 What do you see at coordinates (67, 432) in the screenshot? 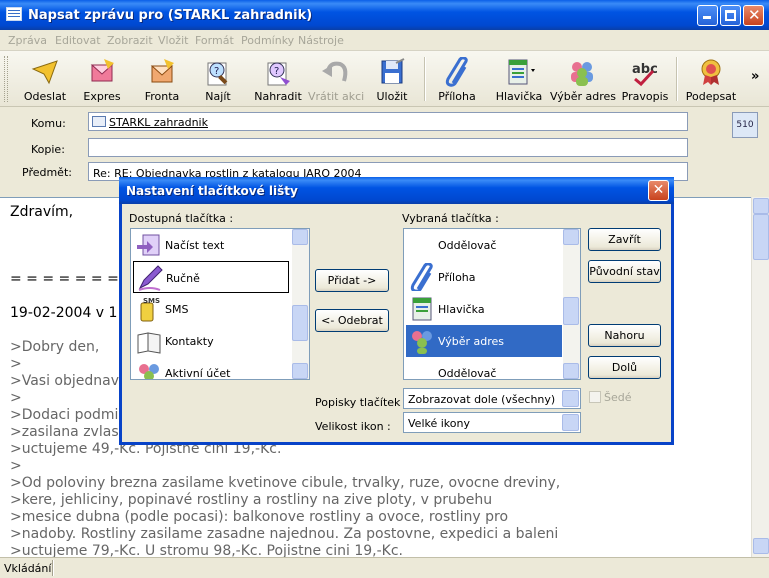
I see `body-line: >zasilana zvlast` at bounding box center [67, 432].